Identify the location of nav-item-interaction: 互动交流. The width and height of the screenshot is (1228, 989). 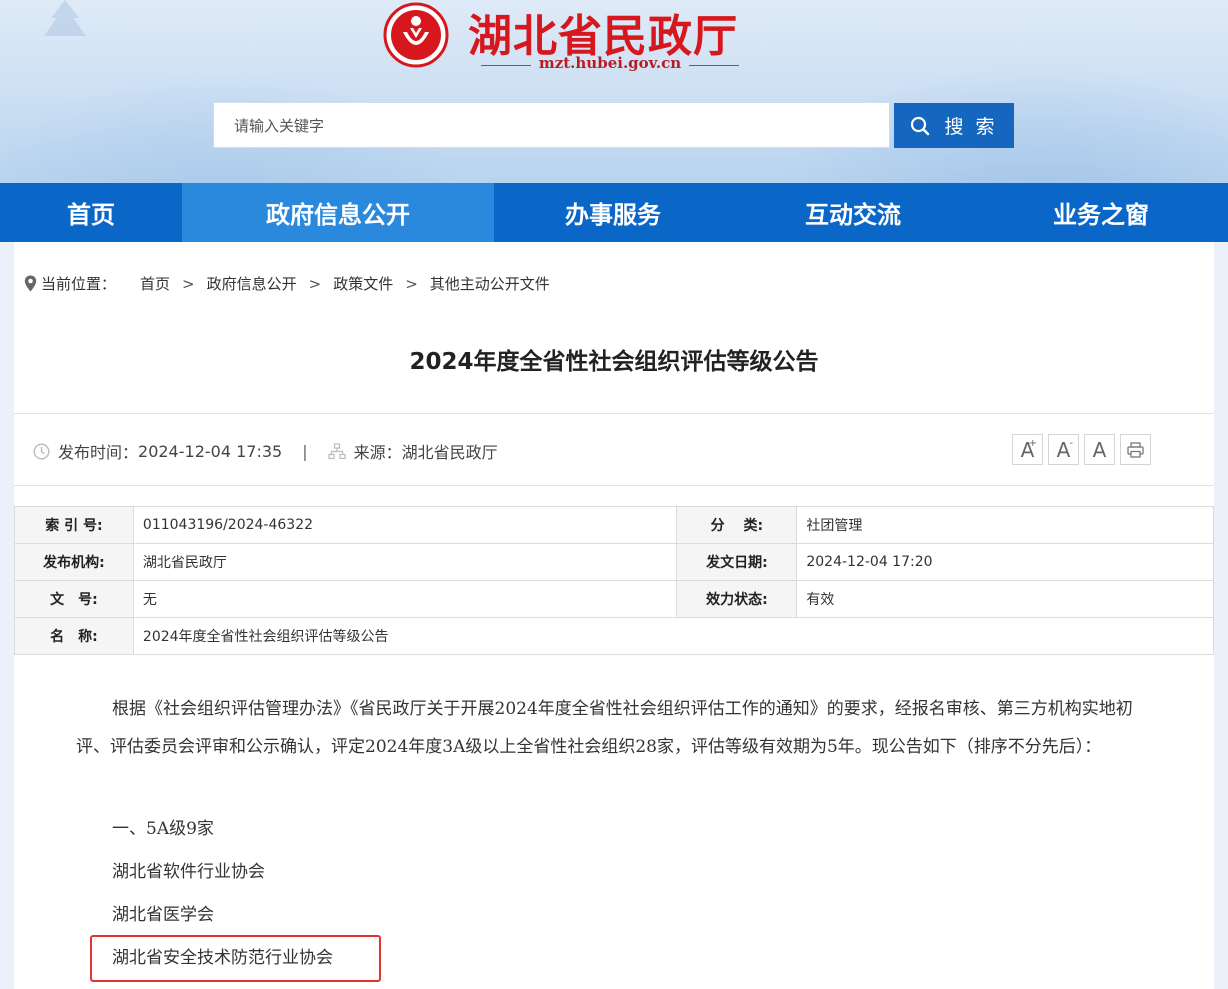
(853, 212).